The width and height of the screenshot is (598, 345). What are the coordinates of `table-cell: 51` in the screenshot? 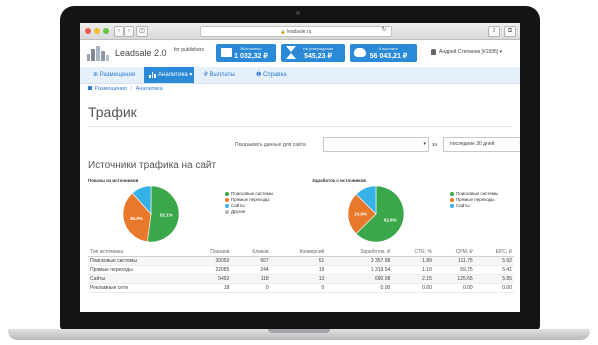 It's located at (298, 261).